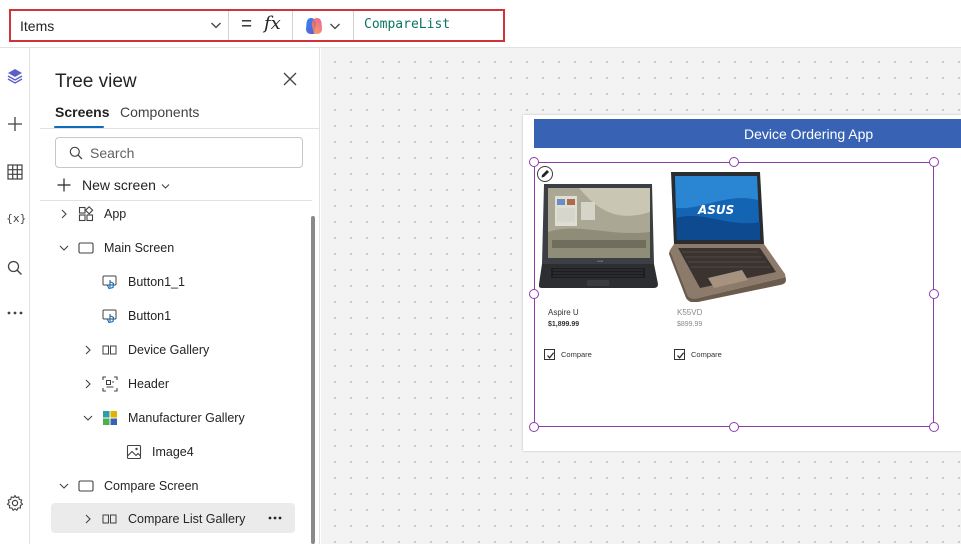 The height and width of the screenshot is (544, 961). Describe the element at coordinates (159, 112) in the screenshot. I see `tab-components: Components` at that location.